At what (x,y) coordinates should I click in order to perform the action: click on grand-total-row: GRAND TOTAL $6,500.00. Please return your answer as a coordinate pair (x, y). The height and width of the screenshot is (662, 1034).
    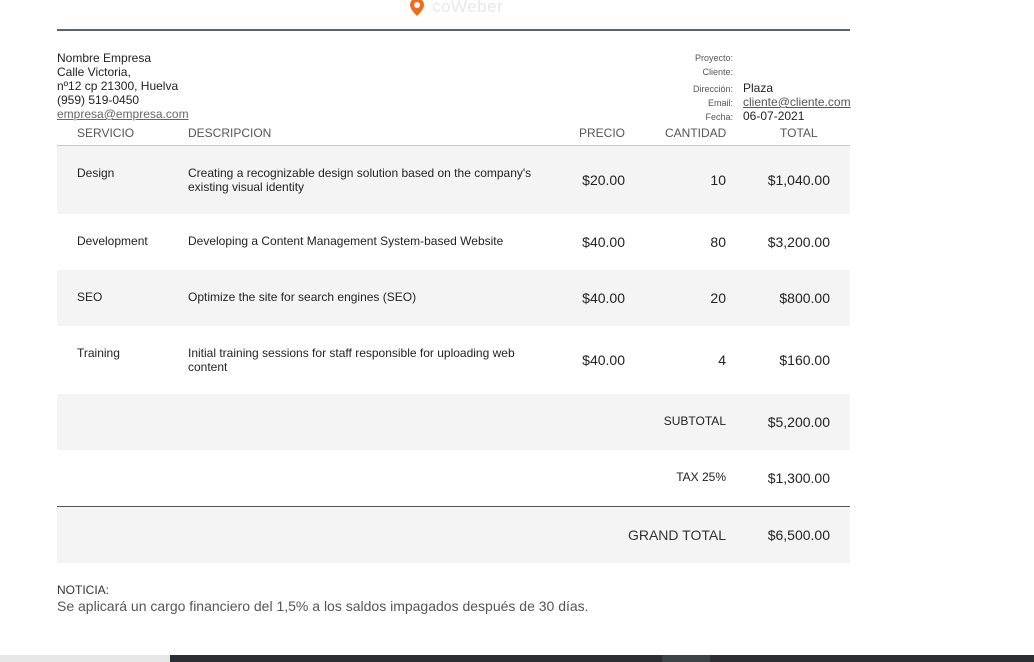
    Looking at the image, I should click on (453, 535).